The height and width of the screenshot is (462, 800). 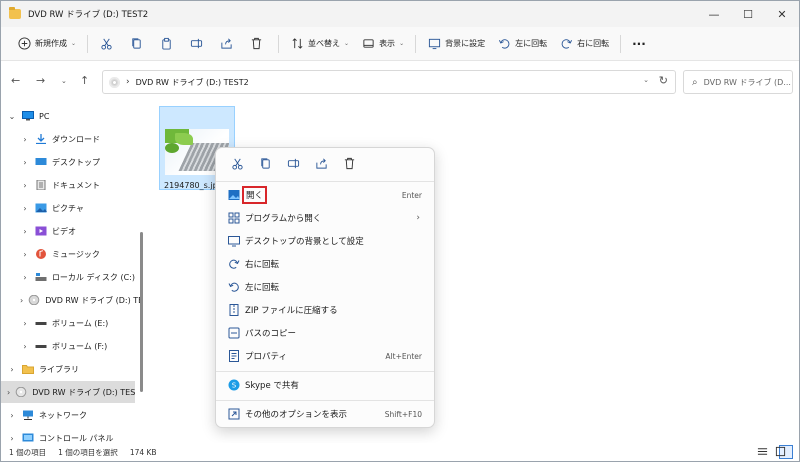 I want to click on item-count: 1 個の項目, so click(x=28, y=452).